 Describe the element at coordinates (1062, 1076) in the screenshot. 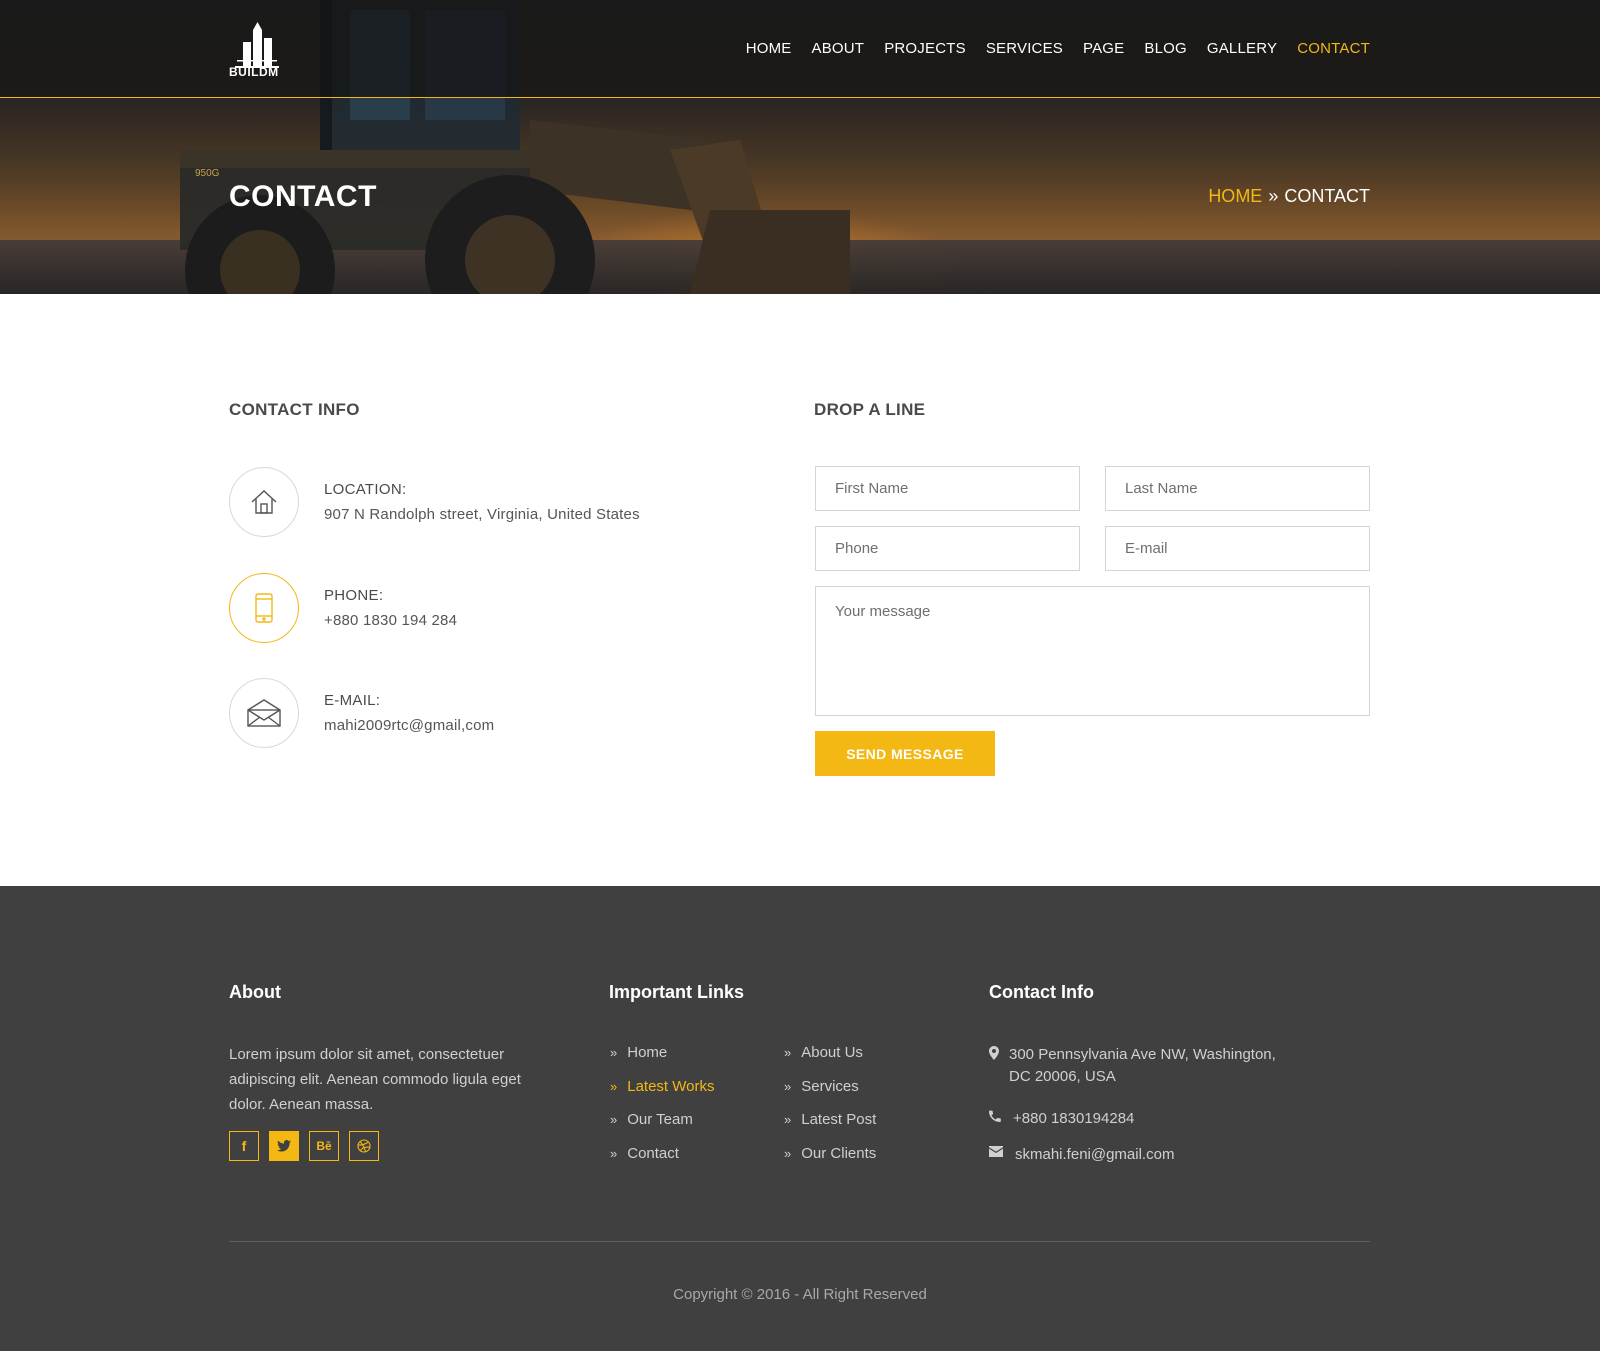

I see `footer-address-line2: DC 20006, USA` at that location.